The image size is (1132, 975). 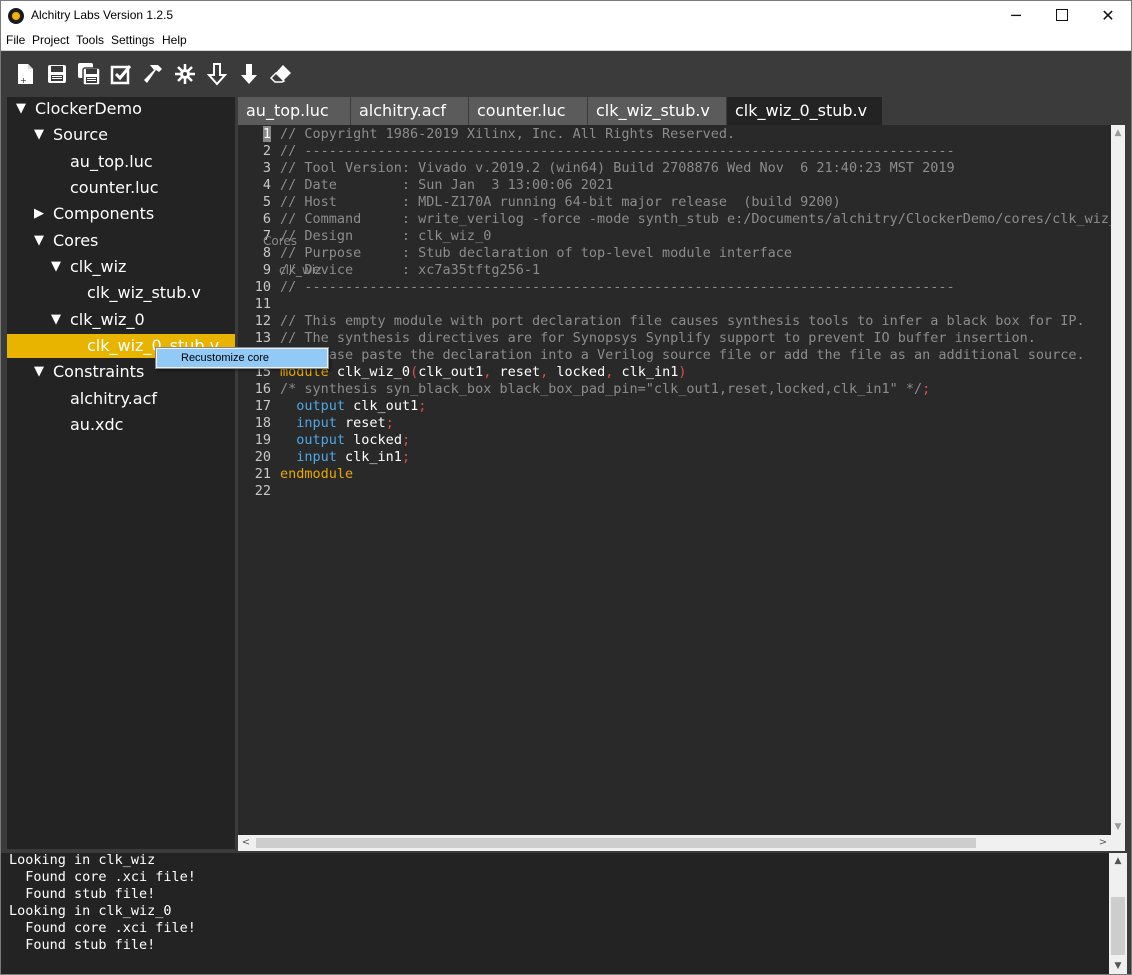 What do you see at coordinates (90, 40) in the screenshot?
I see `menu-tools: Tools` at bounding box center [90, 40].